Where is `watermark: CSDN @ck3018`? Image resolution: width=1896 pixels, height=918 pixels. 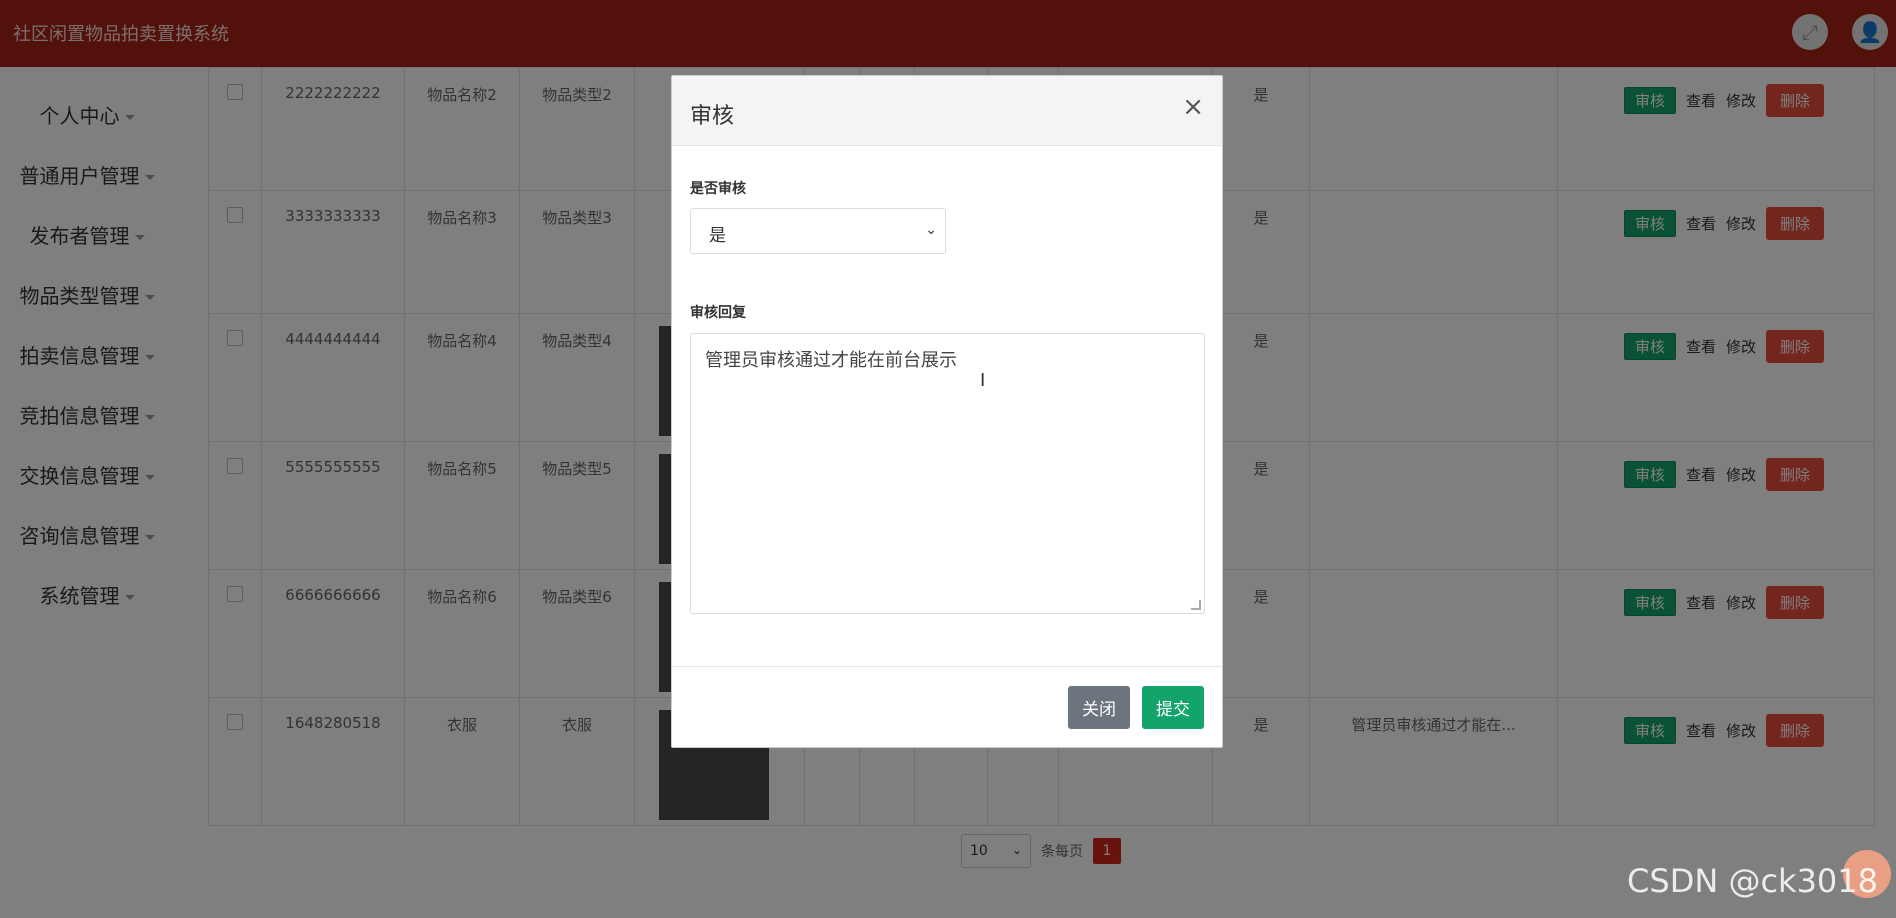
watermark: CSDN @ck3018 is located at coordinates (1752, 881).